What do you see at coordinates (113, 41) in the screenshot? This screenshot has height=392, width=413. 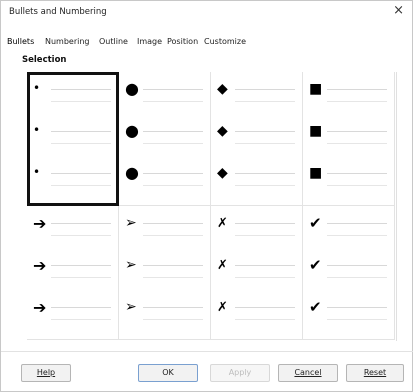 I see `tab-outline: Outline` at bounding box center [113, 41].